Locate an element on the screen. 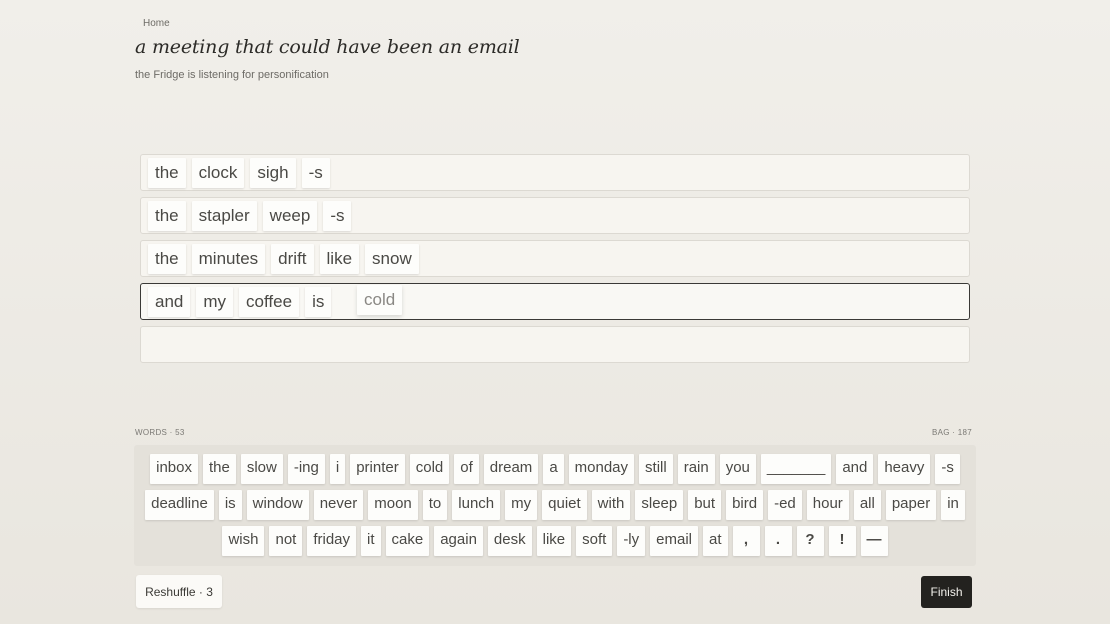  word-tile: like is located at coordinates (339, 258).